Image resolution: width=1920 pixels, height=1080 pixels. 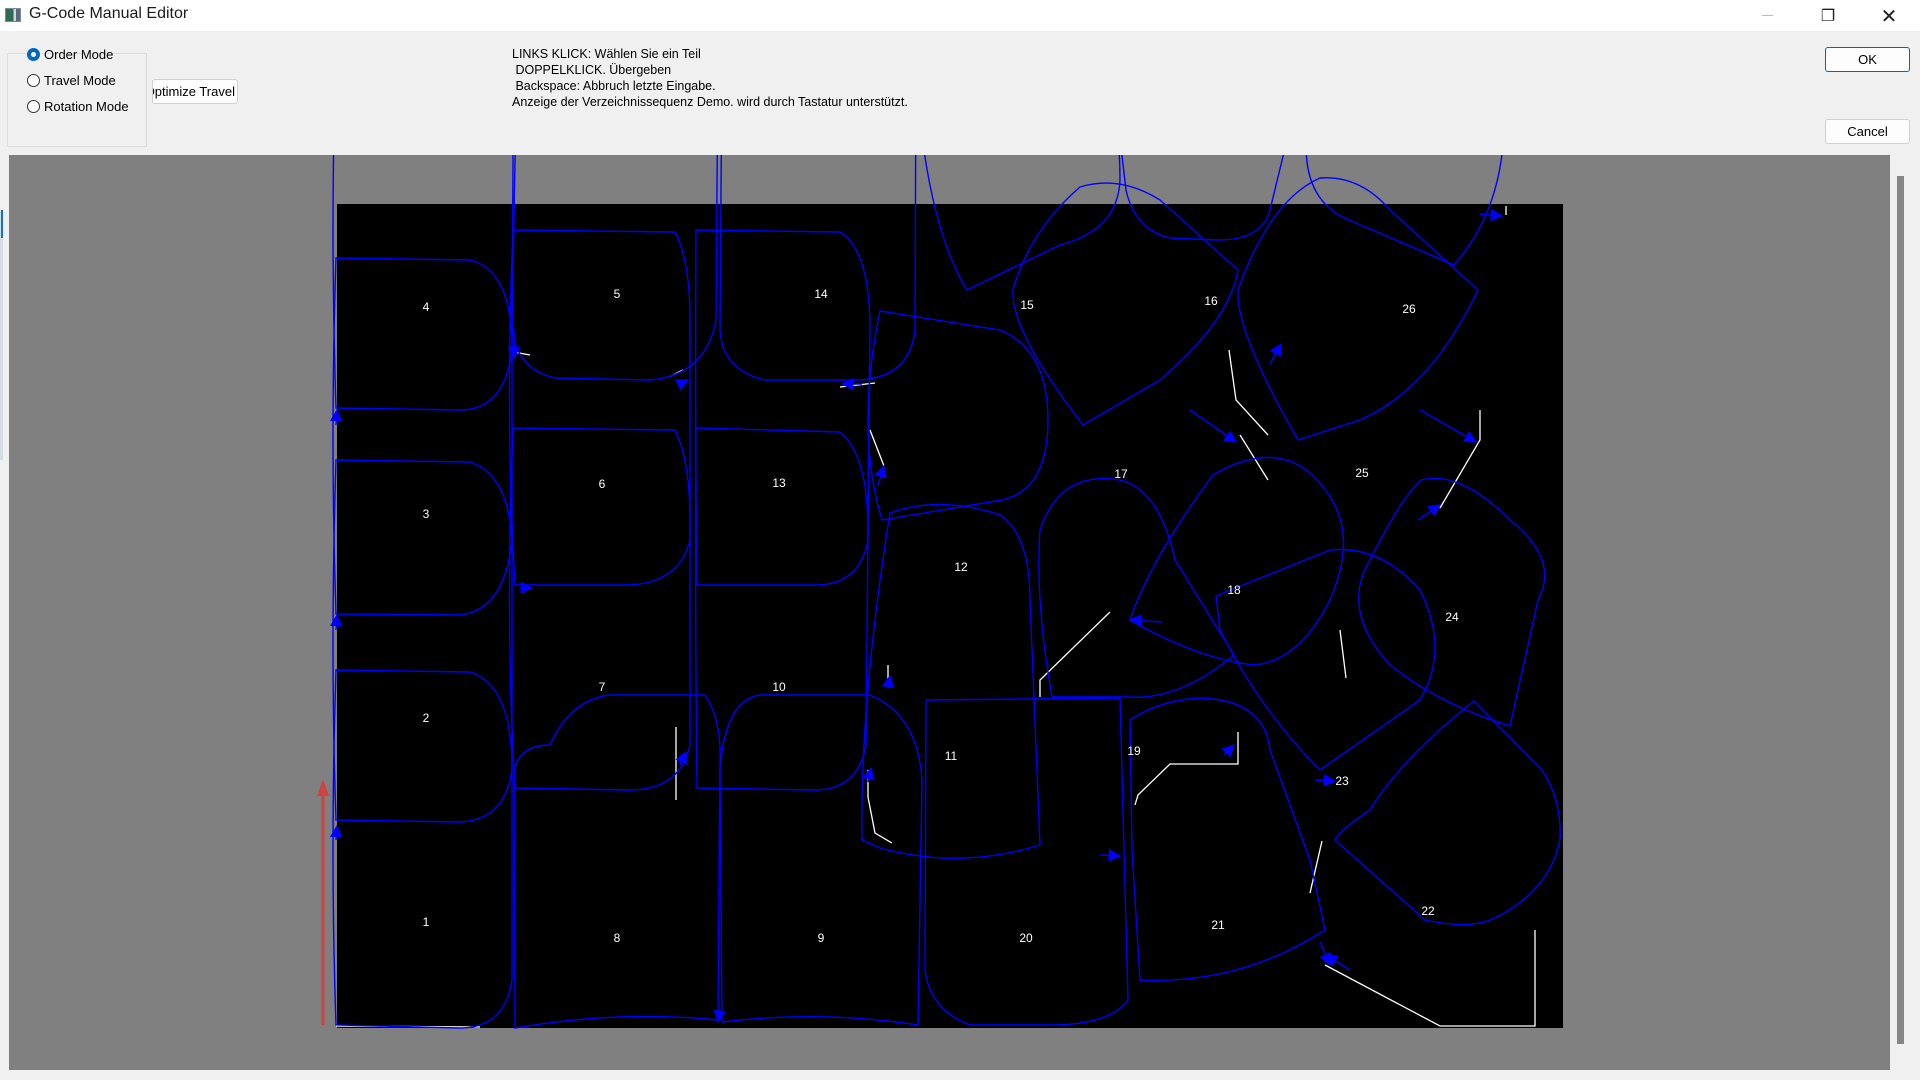 I want to click on ok-button: OK, so click(x=1867, y=59).